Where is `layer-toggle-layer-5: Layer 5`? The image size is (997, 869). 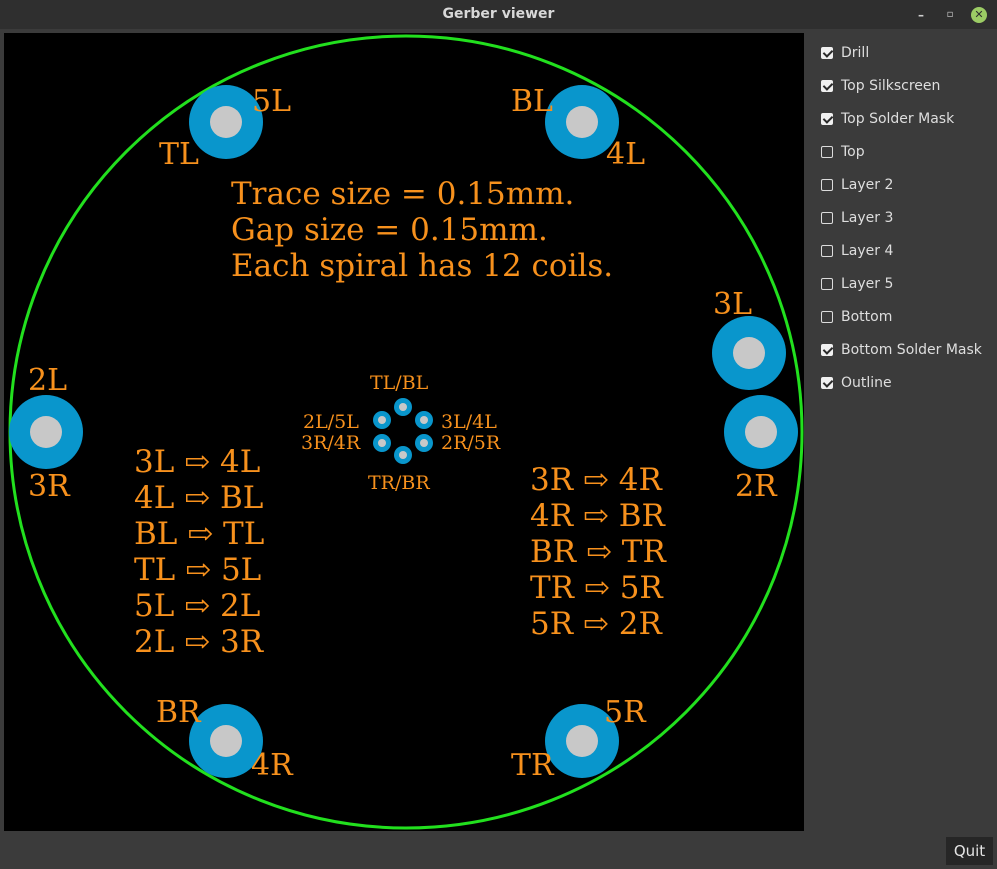
layer-toggle-layer-5: Layer 5 is located at coordinates (904, 283).